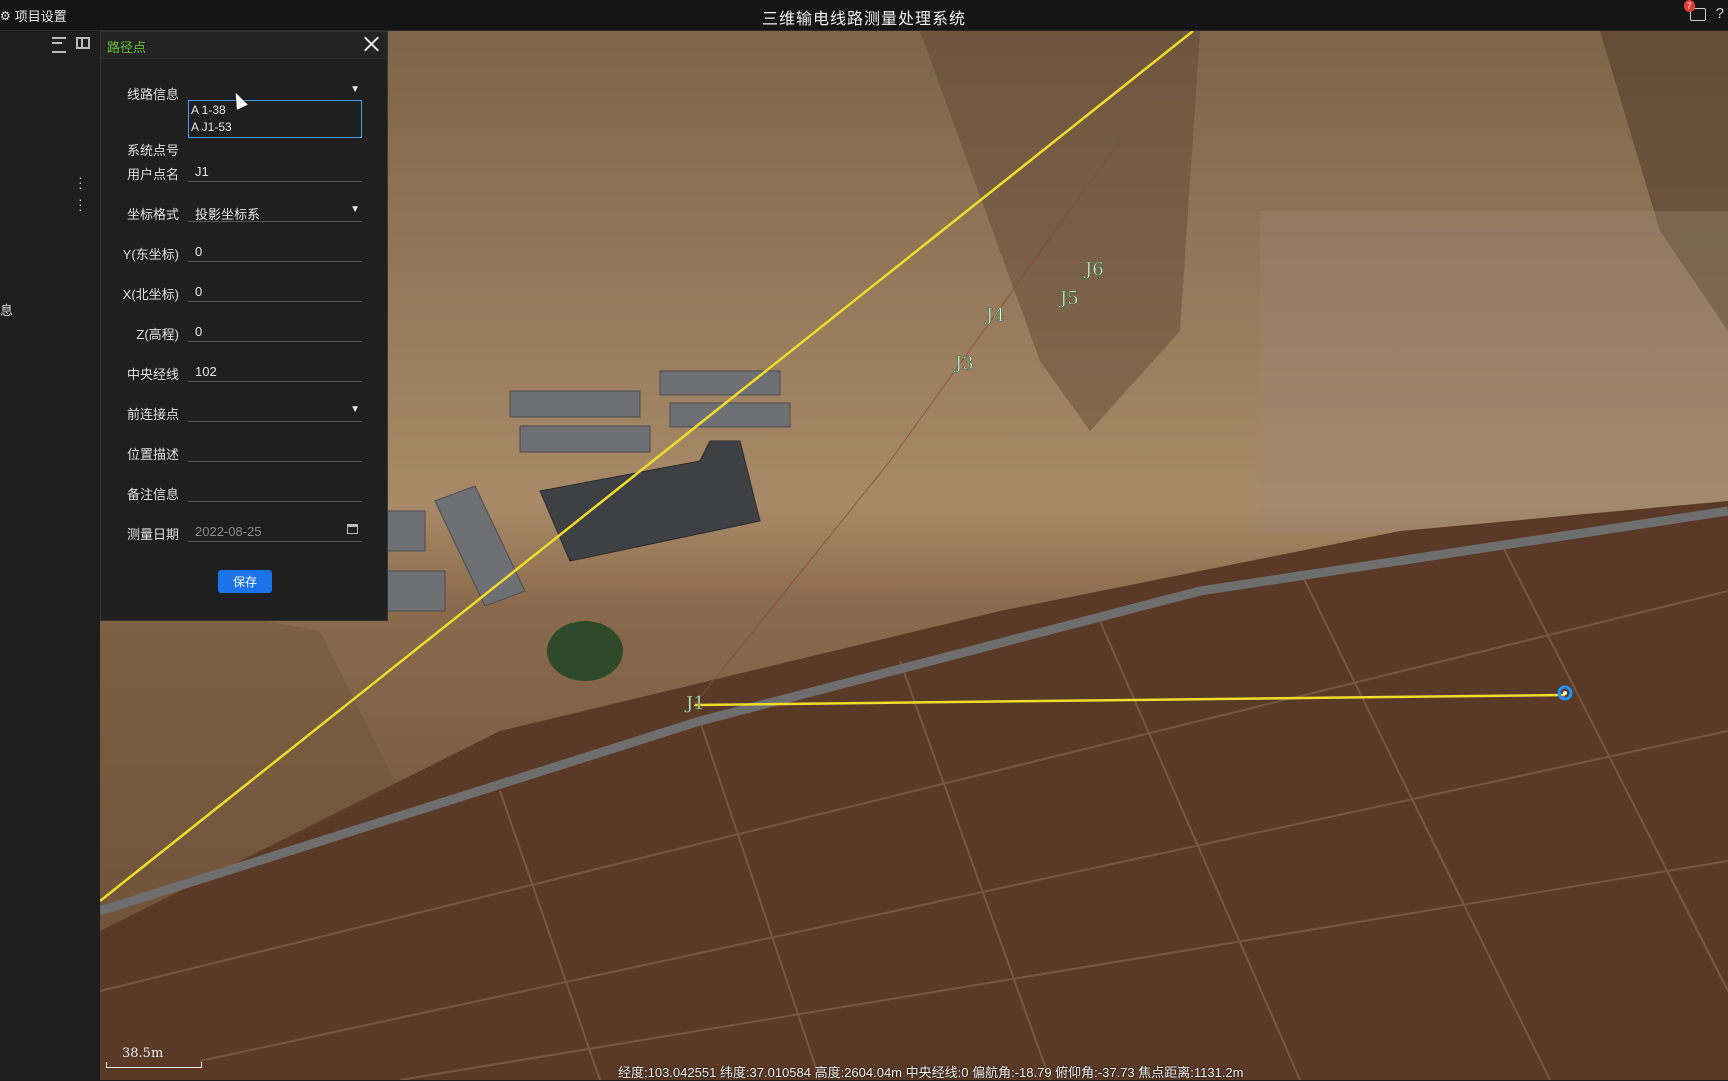 This screenshot has width=1728, height=1081. What do you see at coordinates (371, 44) in the screenshot?
I see `close-icon` at bounding box center [371, 44].